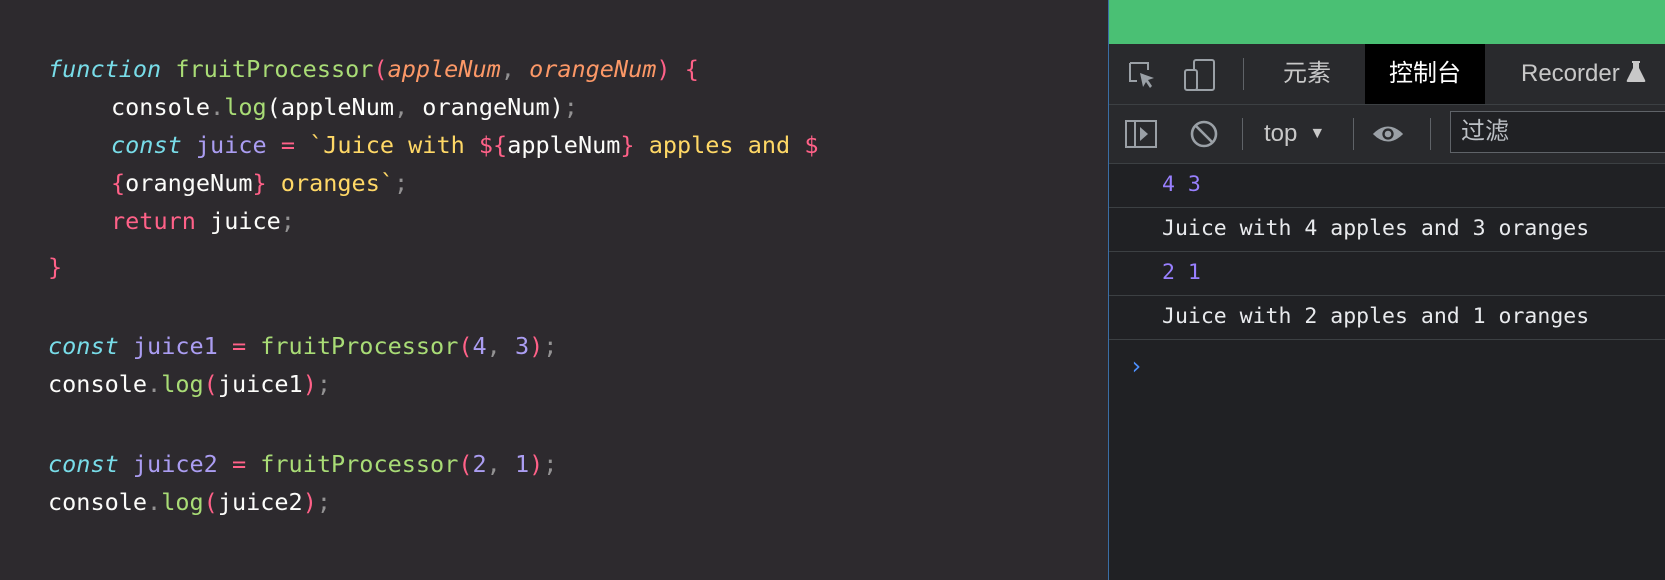  I want to click on identifier: juice1, so click(260, 384).